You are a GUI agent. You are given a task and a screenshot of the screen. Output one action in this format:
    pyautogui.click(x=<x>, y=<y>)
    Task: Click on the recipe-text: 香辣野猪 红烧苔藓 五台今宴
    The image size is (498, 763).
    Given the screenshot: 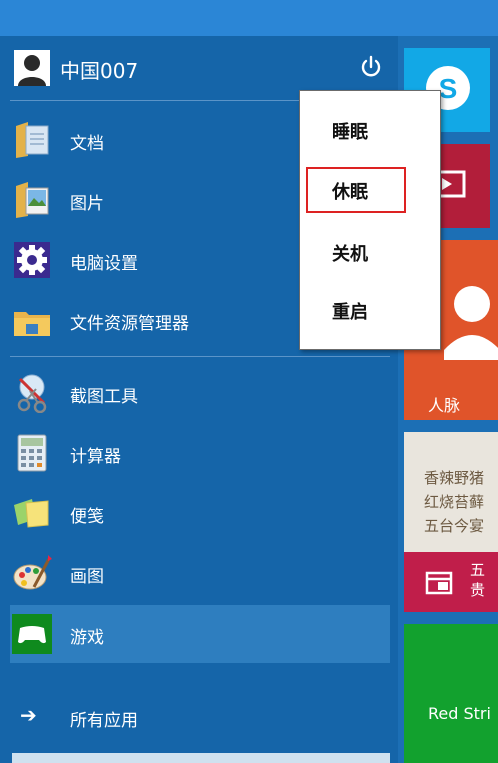 What is the action you would take?
    pyautogui.click(x=454, y=502)
    